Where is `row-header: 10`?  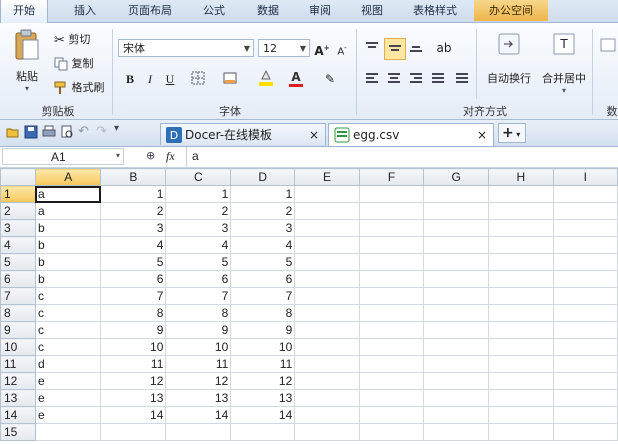
row-header: 10 is located at coordinates (18, 347).